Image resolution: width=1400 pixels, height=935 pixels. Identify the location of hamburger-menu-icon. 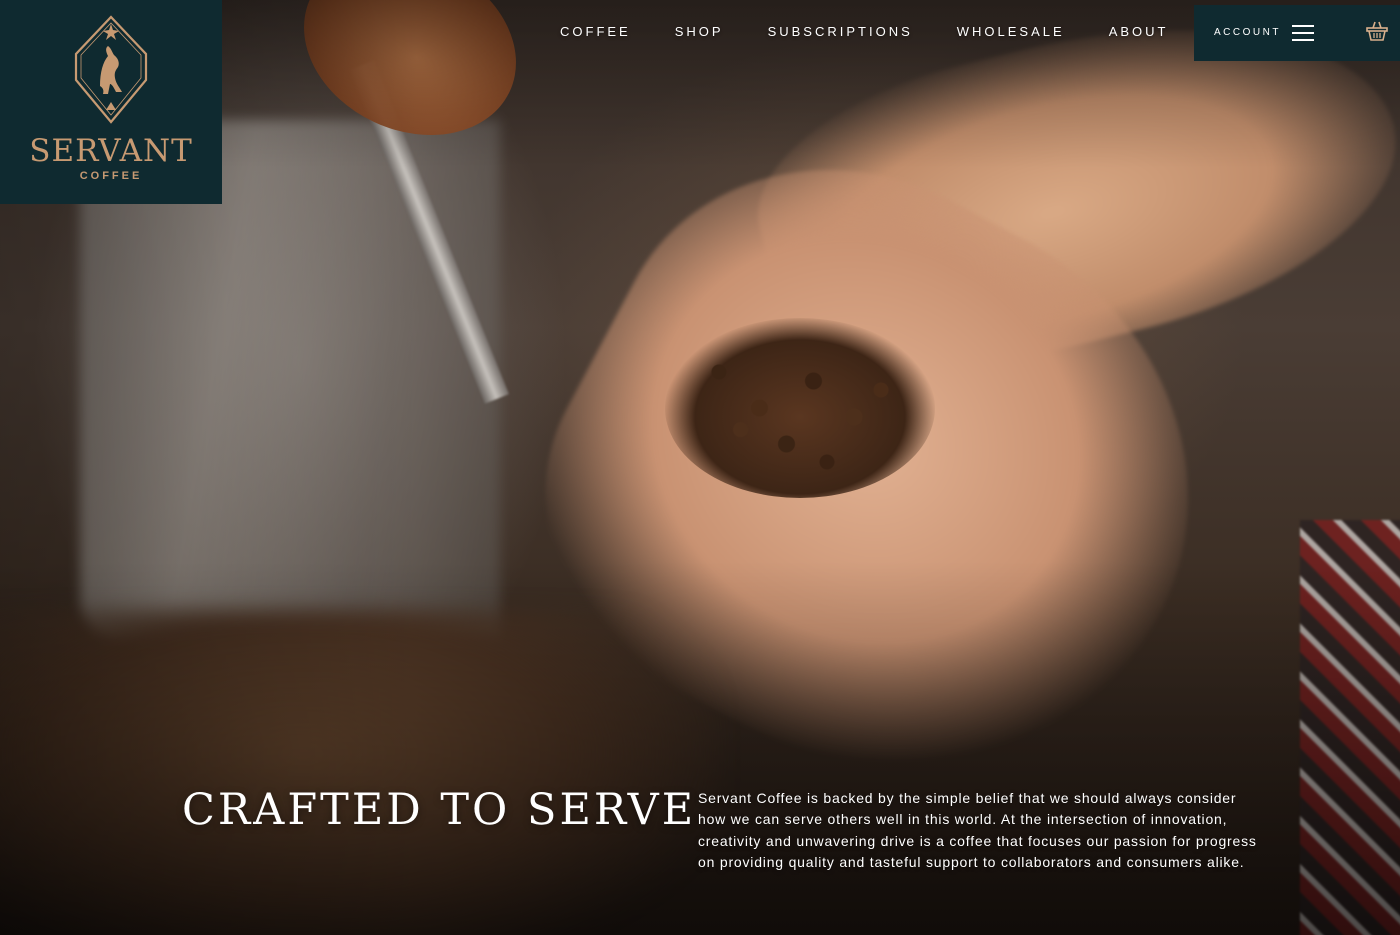
(1303, 33).